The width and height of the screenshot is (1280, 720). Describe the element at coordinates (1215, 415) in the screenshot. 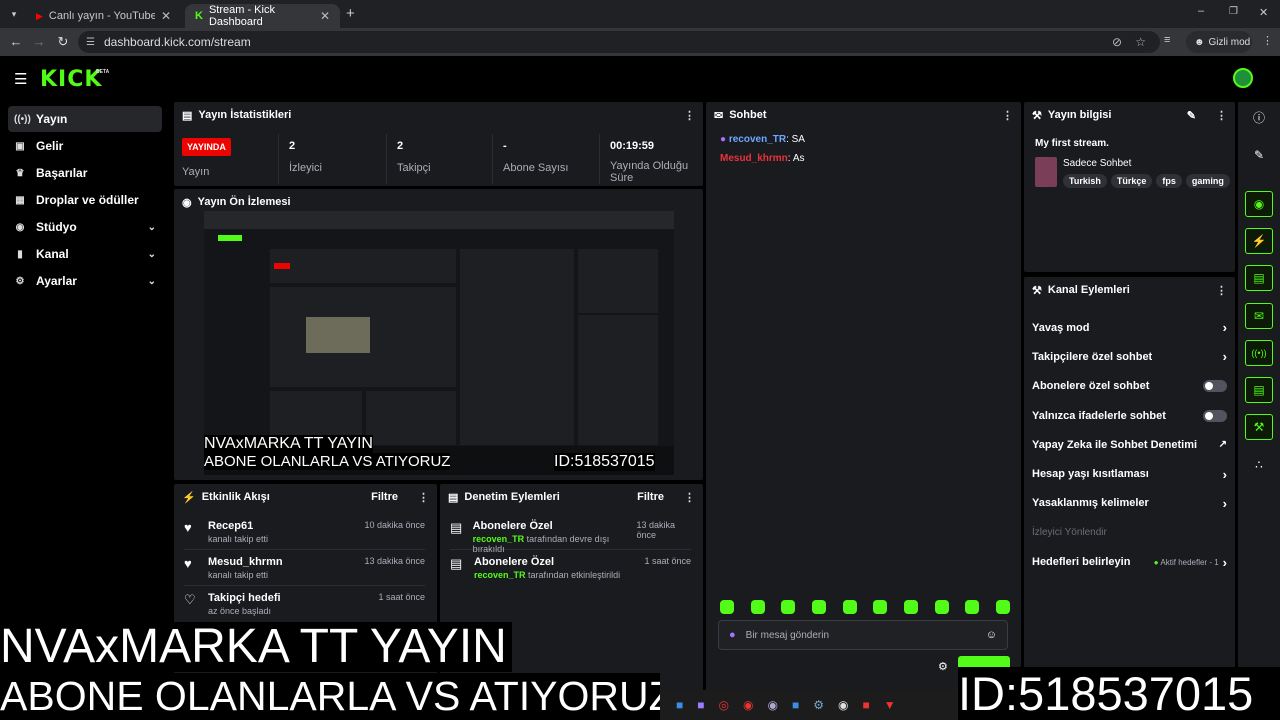

I see `emotes-only-toggle` at that location.